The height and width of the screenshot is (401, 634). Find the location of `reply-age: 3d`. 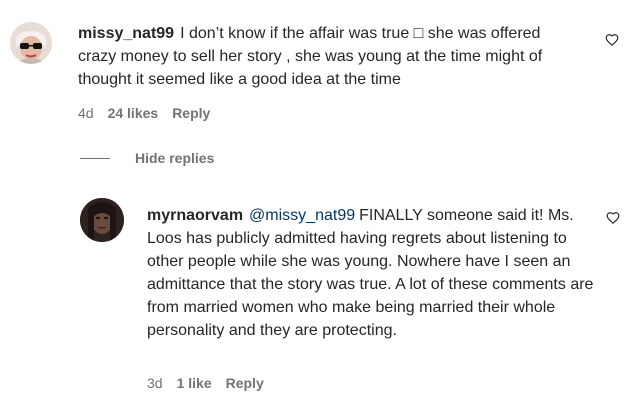

reply-age: 3d is located at coordinates (155, 383).